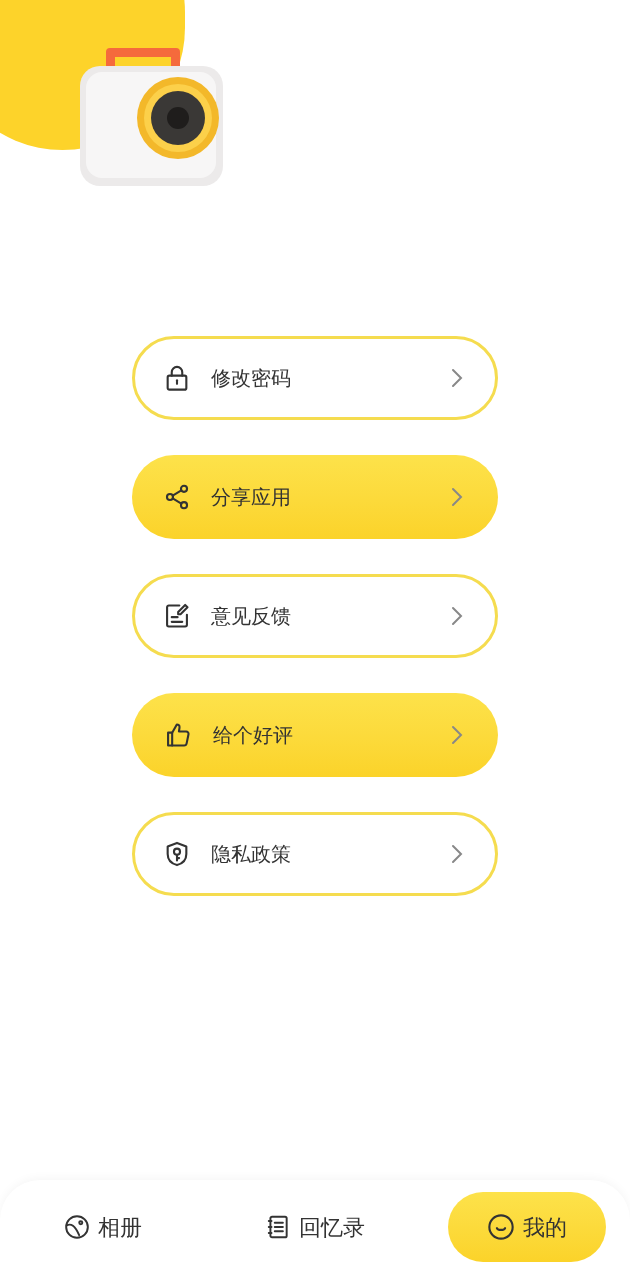 Image resolution: width=630 pixels, height=1280 pixels. Describe the element at coordinates (77, 1227) in the screenshot. I see `photo-circle-icon` at that location.